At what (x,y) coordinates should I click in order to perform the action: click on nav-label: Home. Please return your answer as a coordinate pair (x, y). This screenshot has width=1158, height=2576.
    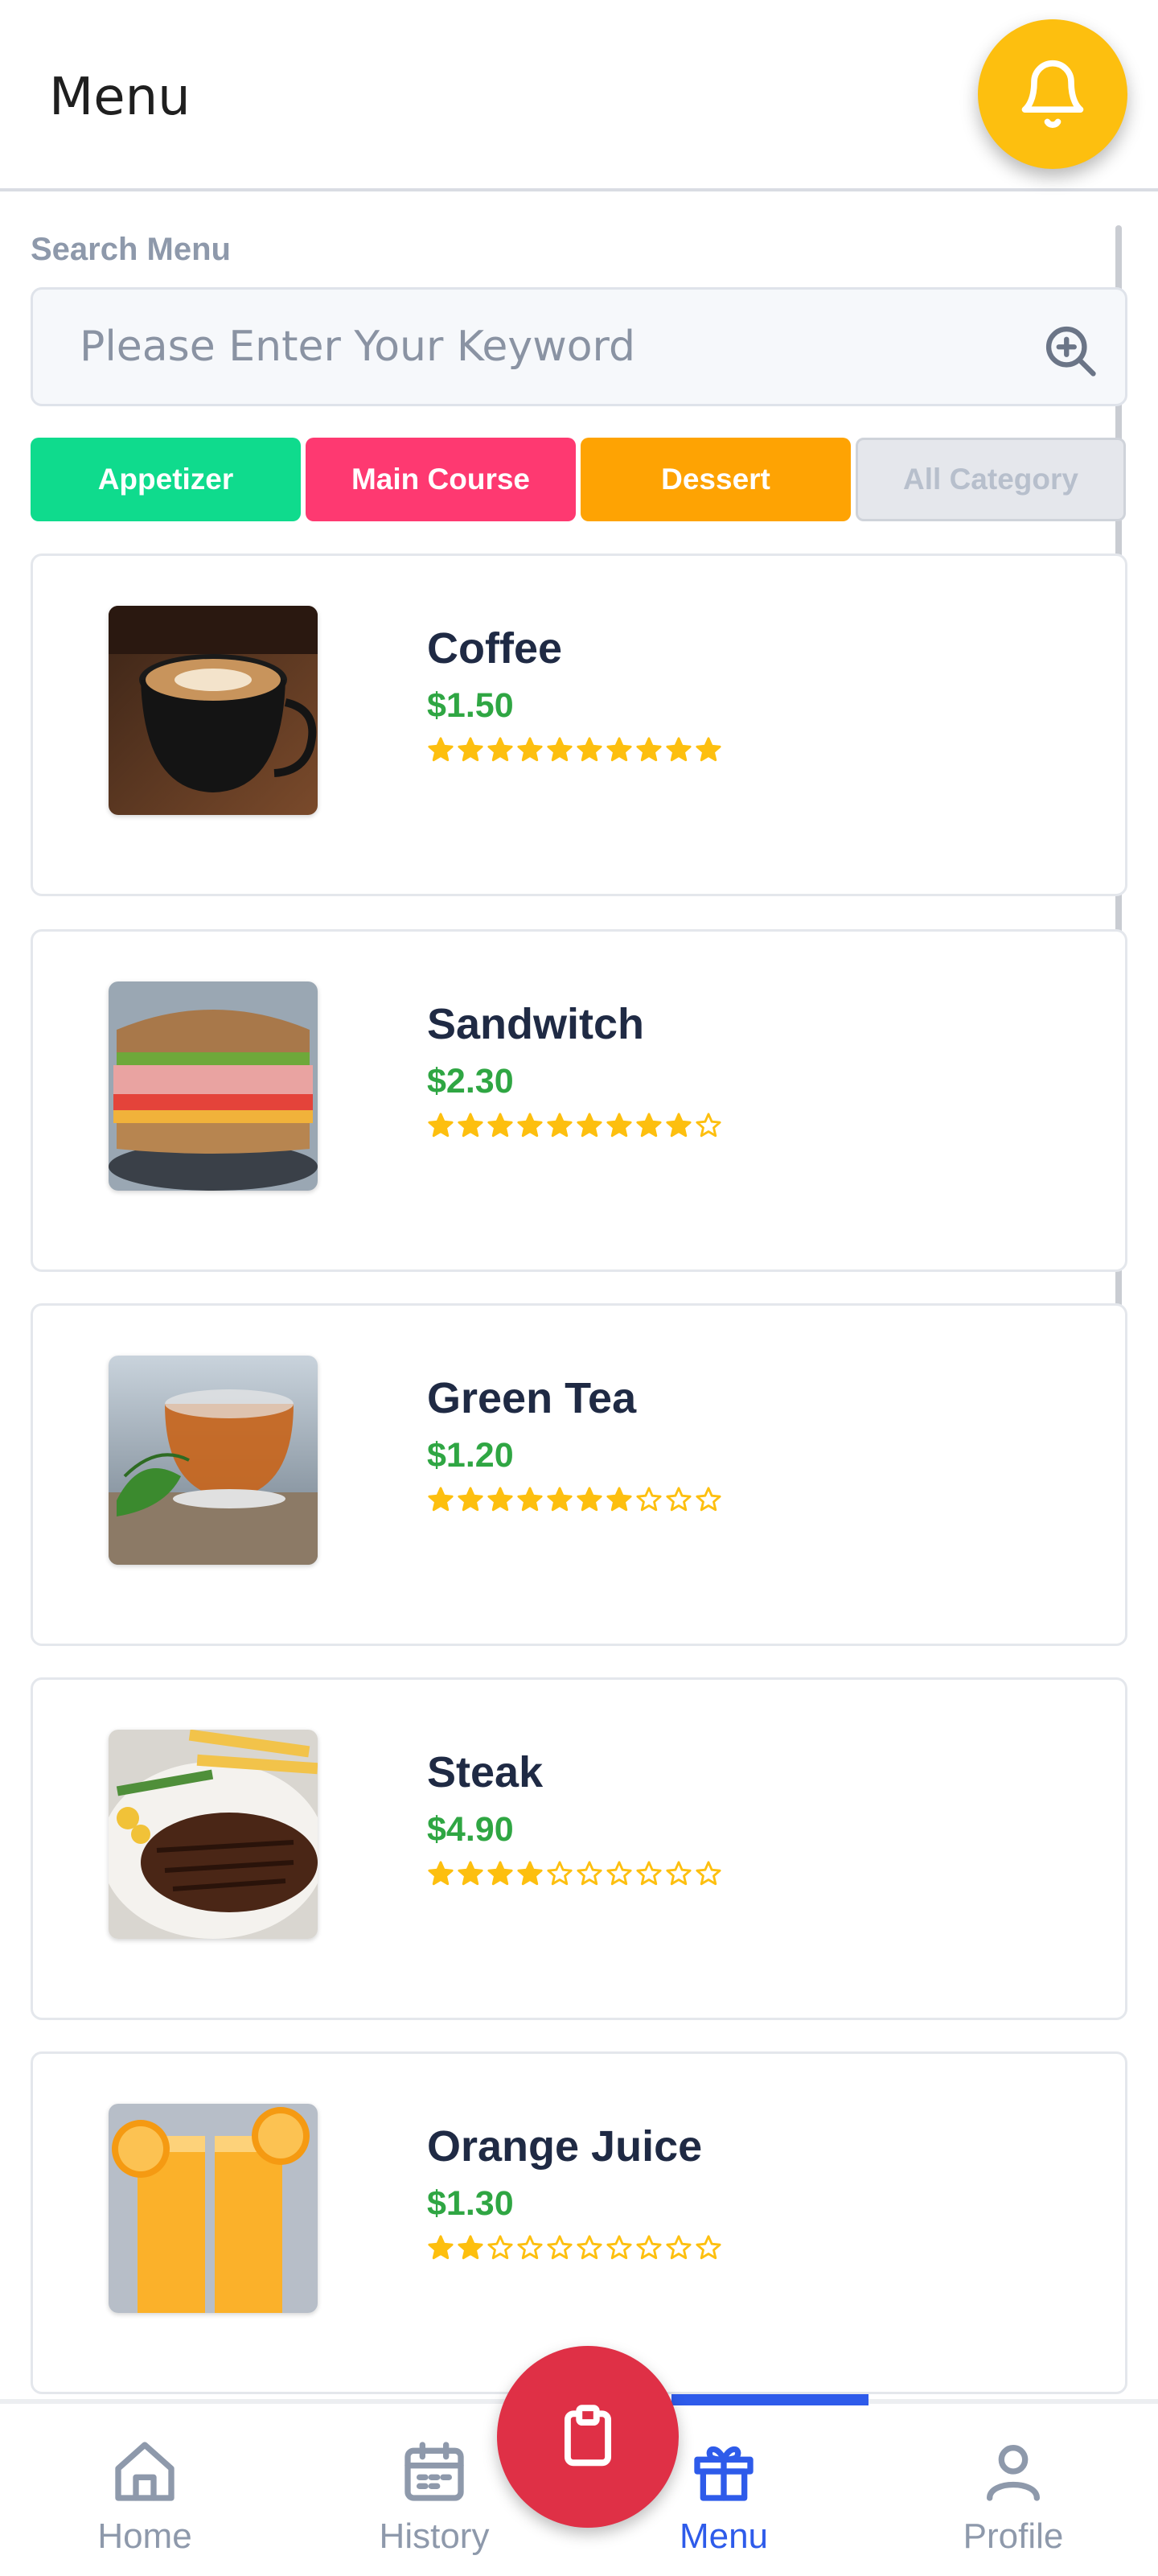
    Looking at the image, I should click on (144, 2536).